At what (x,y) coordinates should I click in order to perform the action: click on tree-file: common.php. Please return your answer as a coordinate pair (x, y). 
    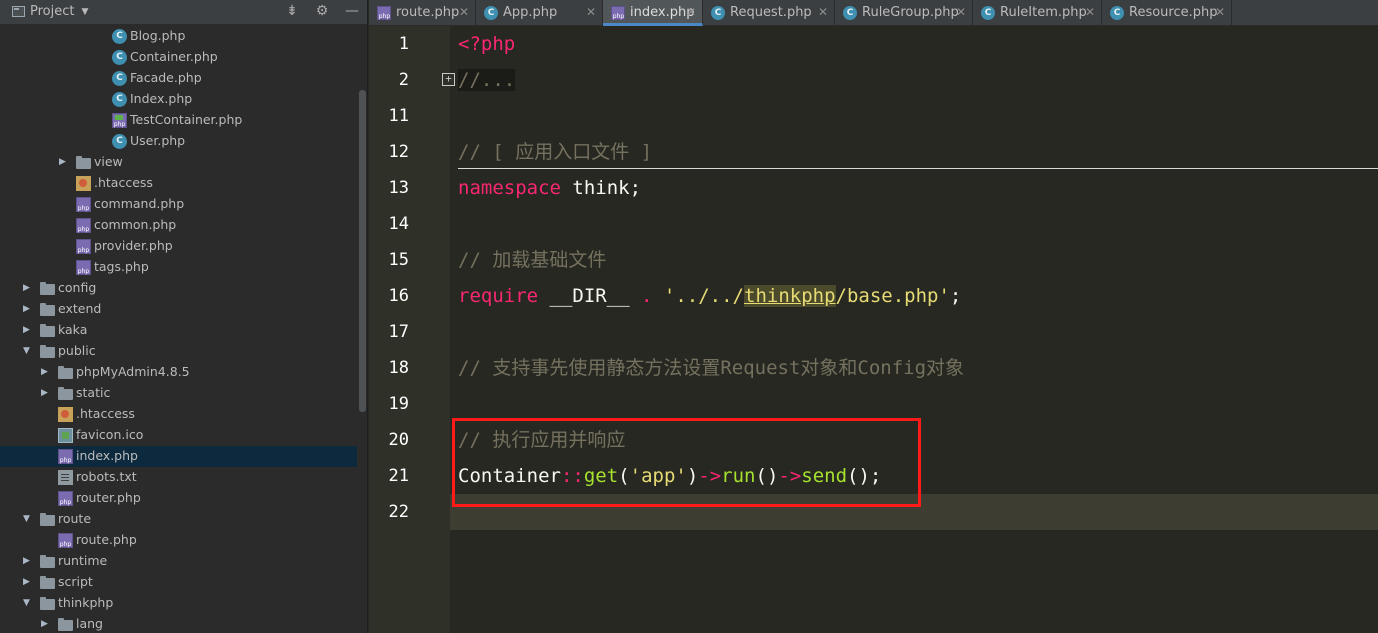
    Looking at the image, I should click on (178, 225).